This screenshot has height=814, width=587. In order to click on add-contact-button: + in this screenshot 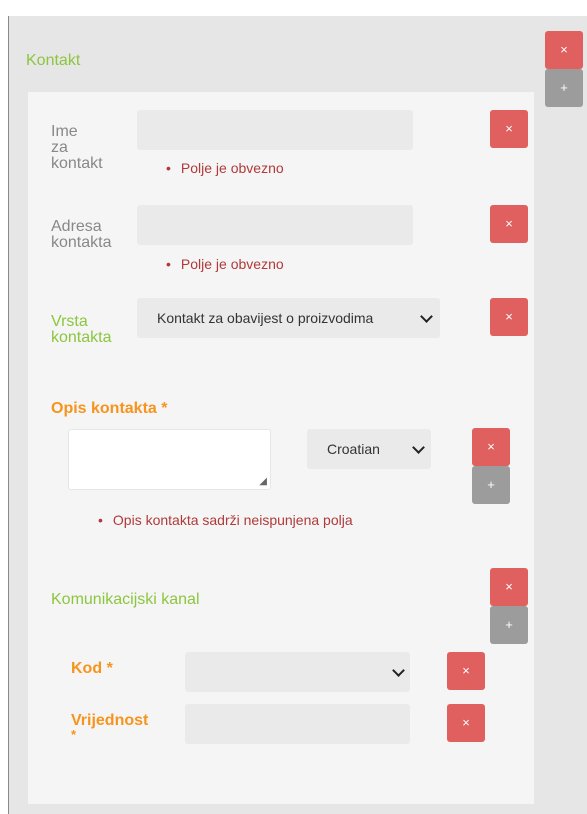, I will do `click(564, 88)`.